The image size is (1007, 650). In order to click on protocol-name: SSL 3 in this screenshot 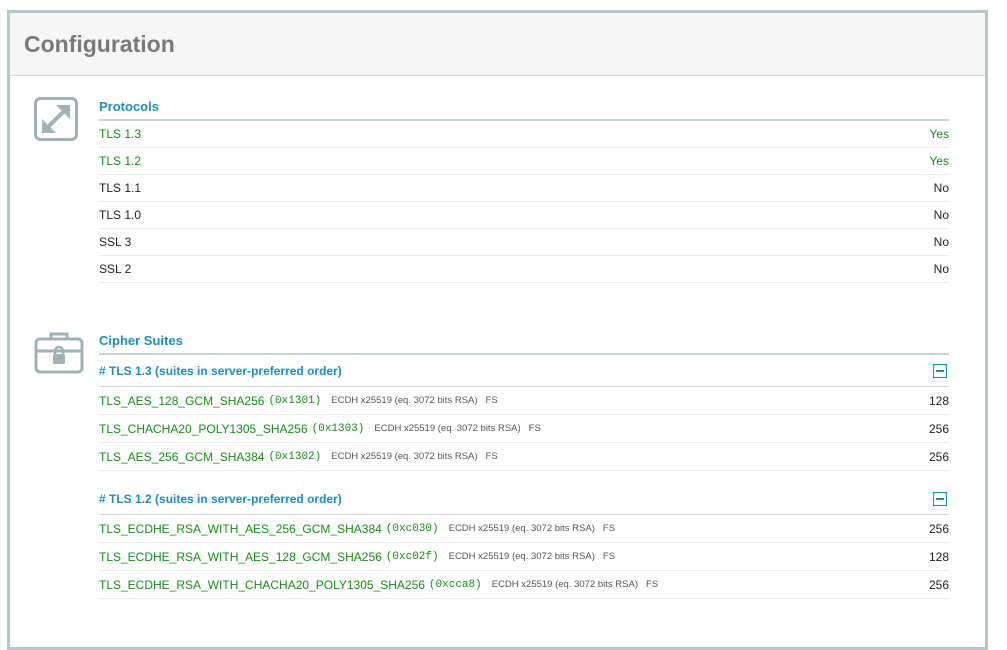, I will do `click(115, 242)`.